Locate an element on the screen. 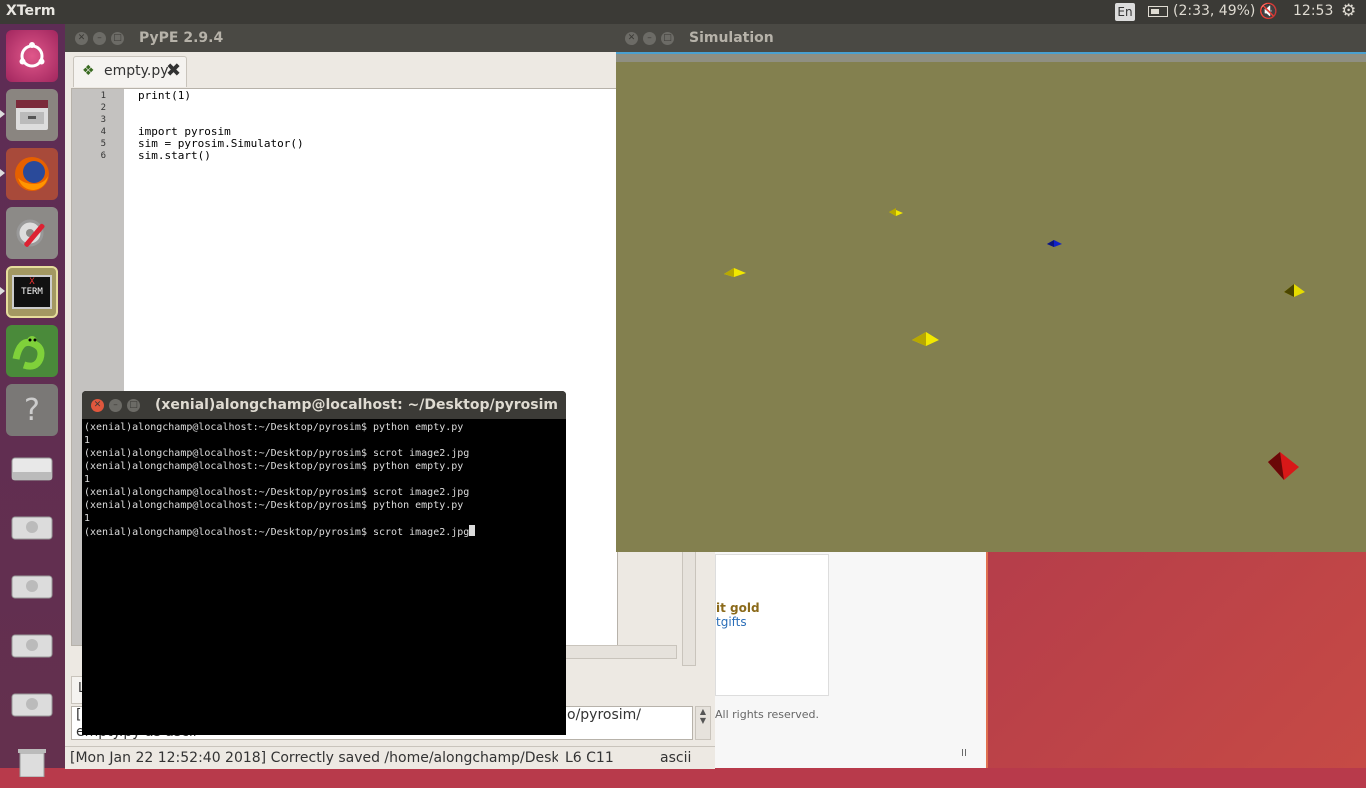 The image size is (1366, 788). tab-label: empty.py is located at coordinates (136, 71).